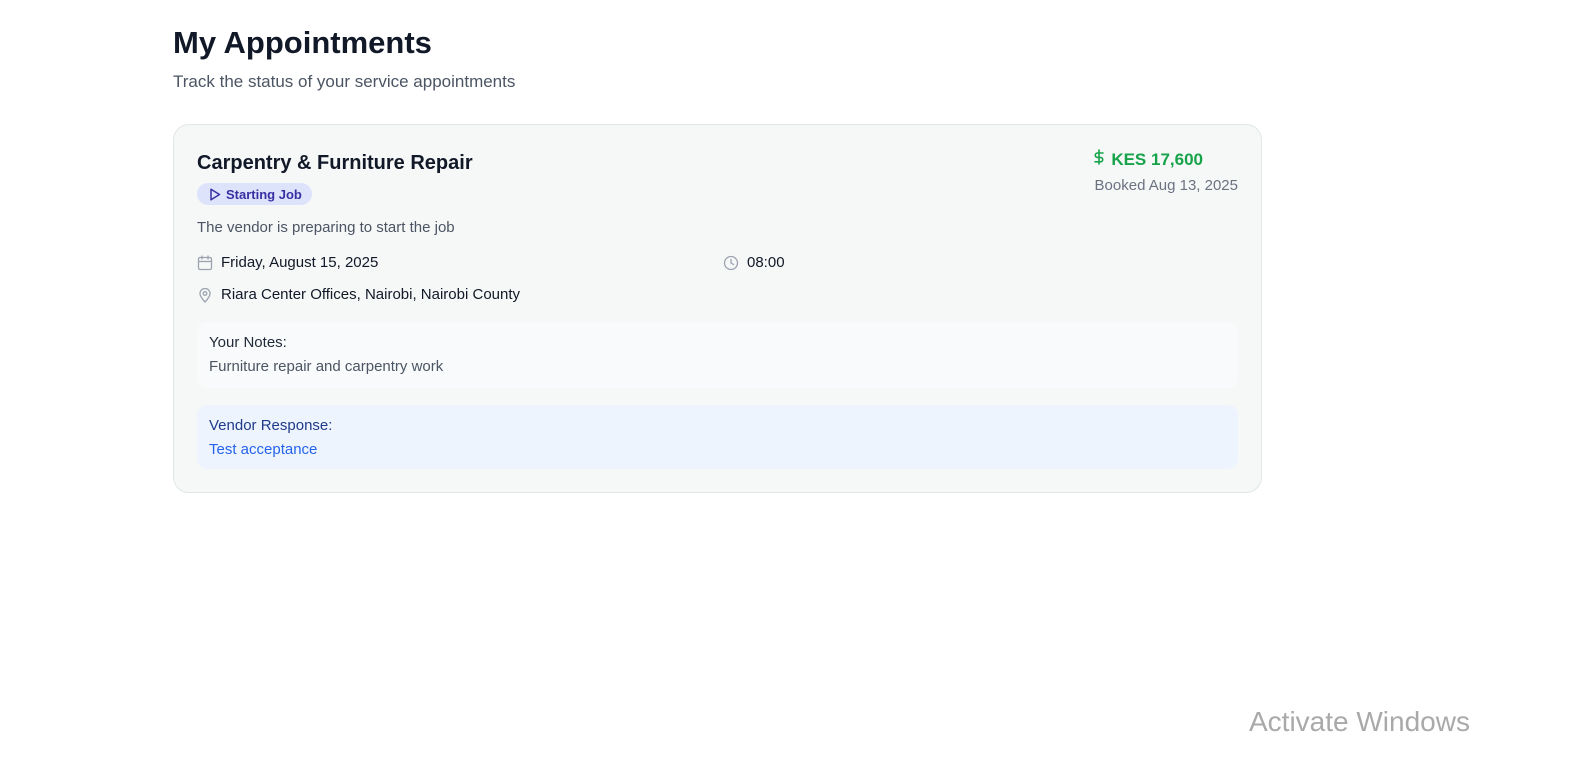  What do you see at coordinates (1359, 721) in the screenshot?
I see `activate-windows-watermark: Activate Windows` at bounding box center [1359, 721].